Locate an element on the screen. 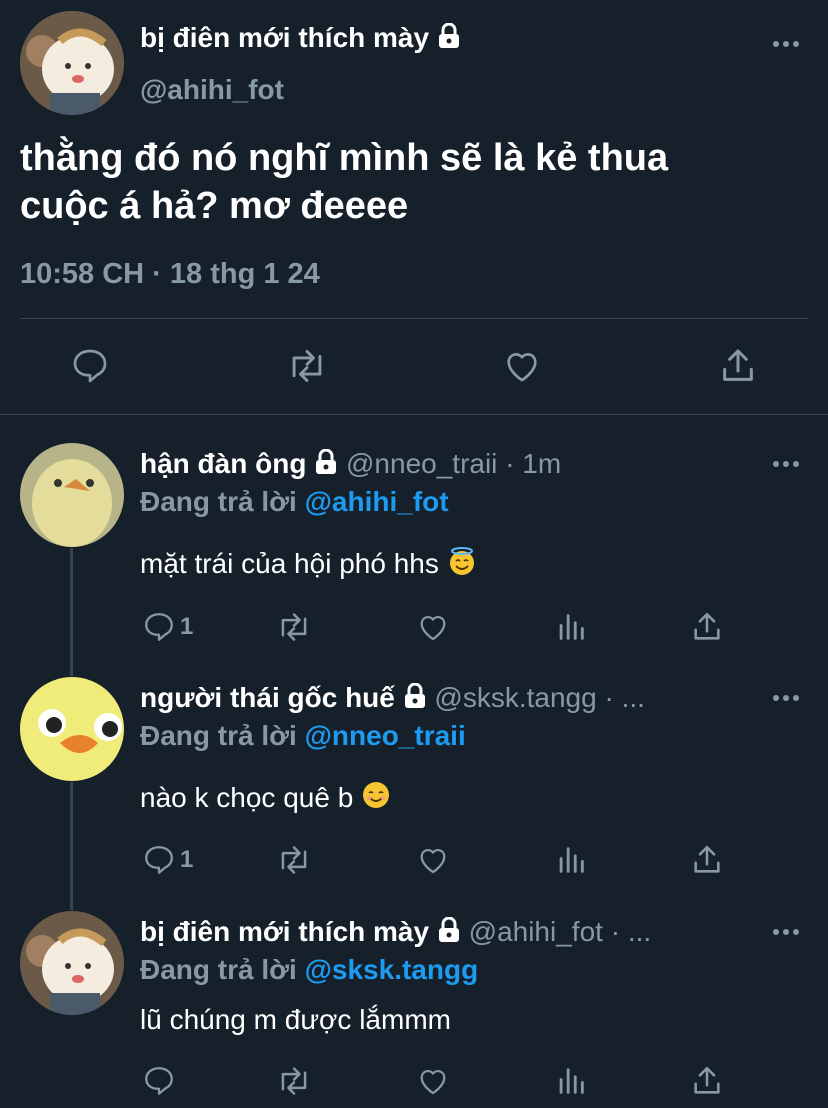 The width and height of the screenshot is (828, 1108). main-tweet-text-line2: cuộc á hả? mơ đeeee is located at coordinates (214, 206).